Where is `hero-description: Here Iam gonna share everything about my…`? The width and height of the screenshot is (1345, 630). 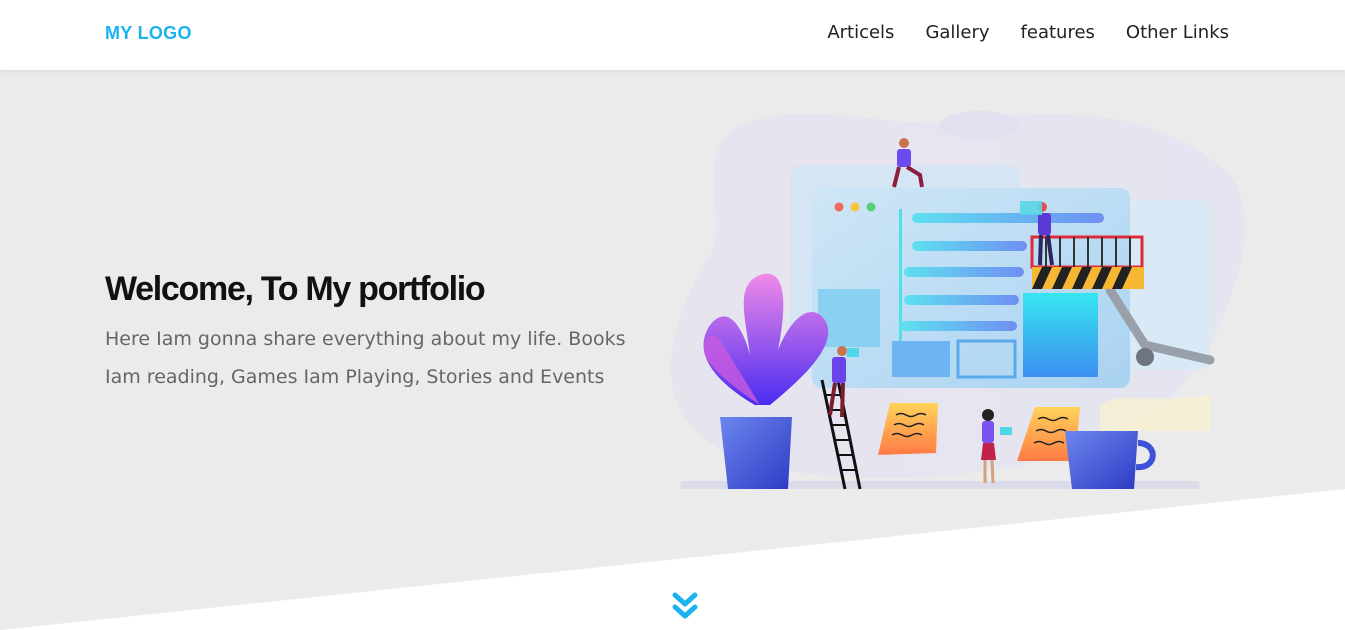 hero-description: Here Iam gonna share everything about my… is located at coordinates (365, 358).